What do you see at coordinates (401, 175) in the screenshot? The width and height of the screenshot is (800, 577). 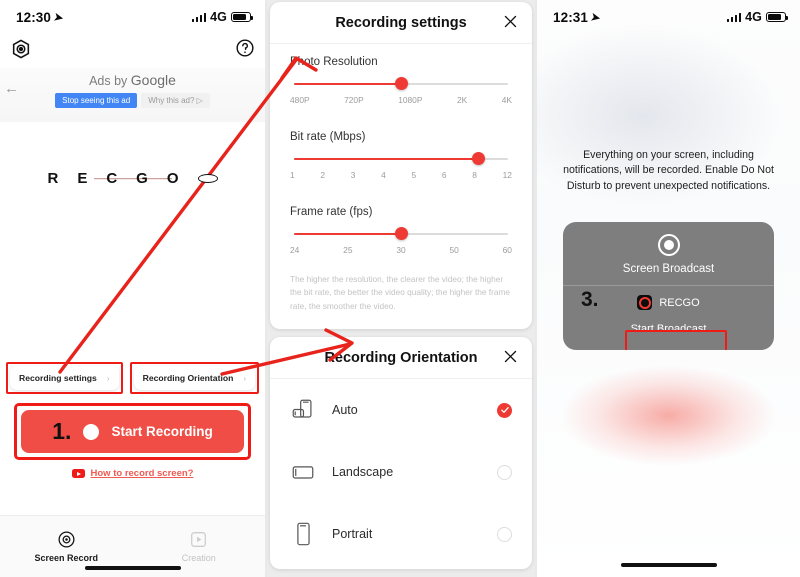 I see `bit-rate-ticks: 1 2 3 4 5 6 8 12` at bounding box center [401, 175].